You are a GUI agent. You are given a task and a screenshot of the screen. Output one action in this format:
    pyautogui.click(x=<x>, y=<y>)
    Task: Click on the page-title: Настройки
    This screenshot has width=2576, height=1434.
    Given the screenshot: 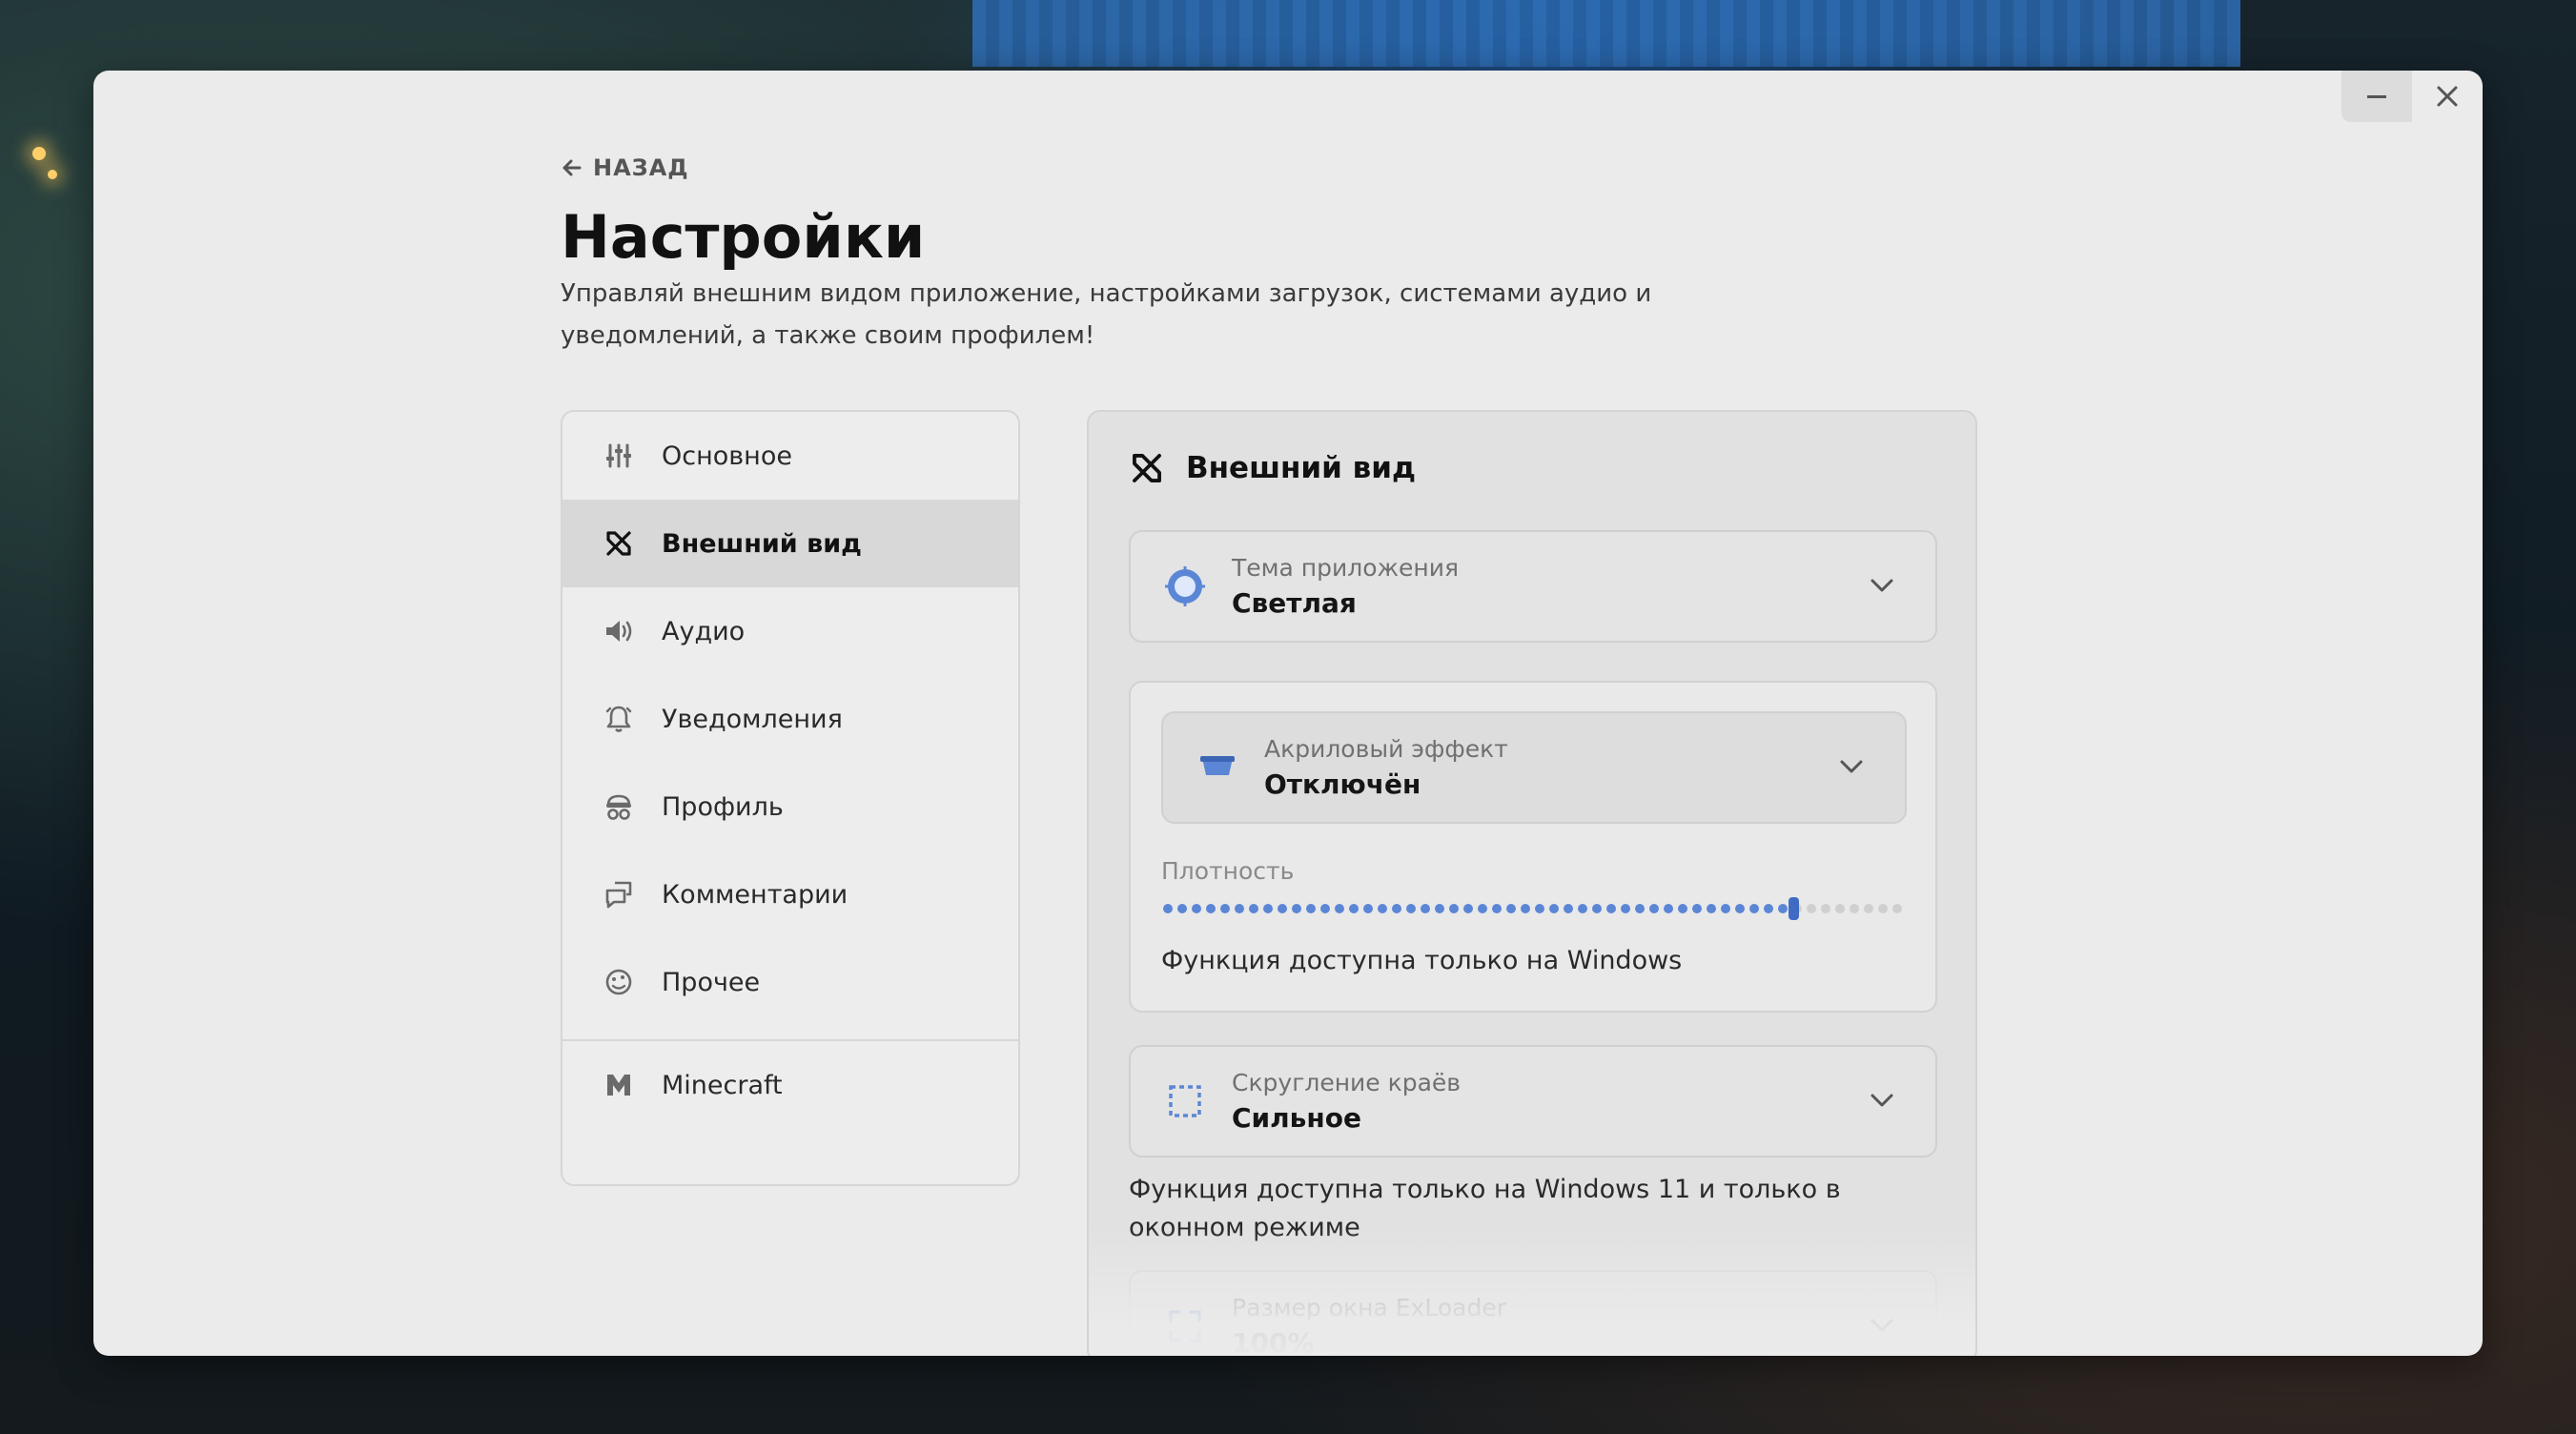 What is the action you would take?
    pyautogui.click(x=743, y=237)
    